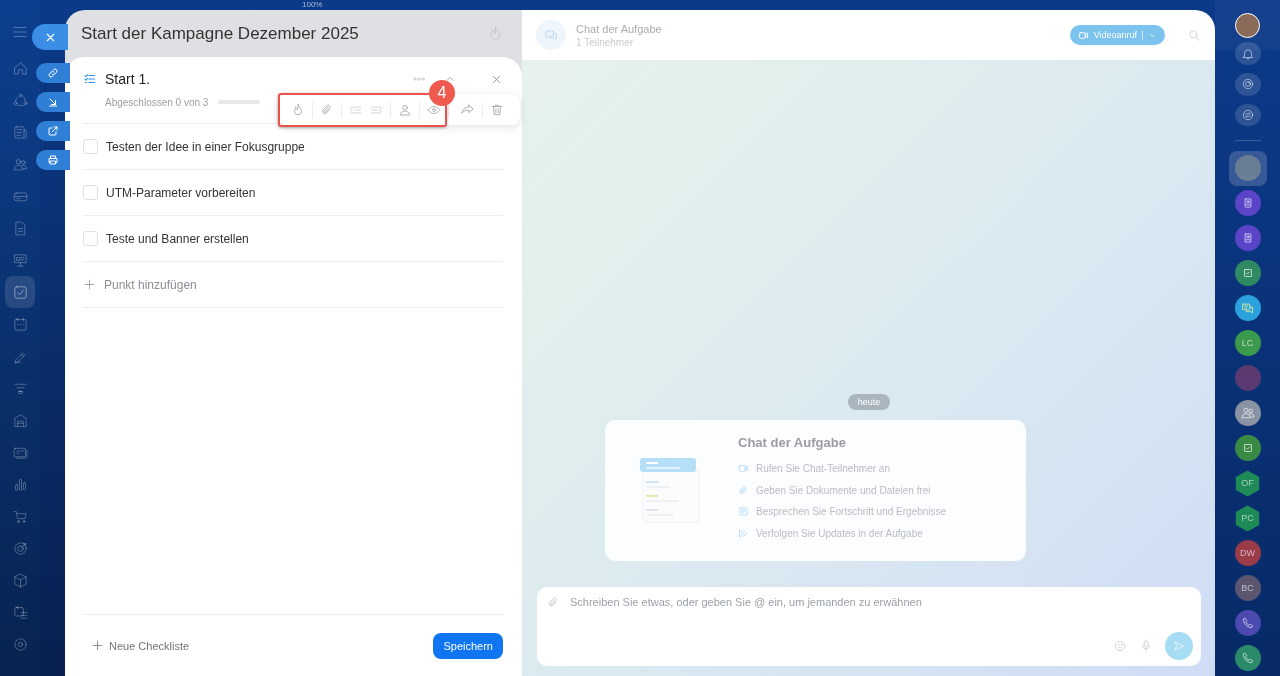  Describe the element at coordinates (792, 442) in the screenshot. I see `welcome-title: Chat der Aufgabe` at that location.